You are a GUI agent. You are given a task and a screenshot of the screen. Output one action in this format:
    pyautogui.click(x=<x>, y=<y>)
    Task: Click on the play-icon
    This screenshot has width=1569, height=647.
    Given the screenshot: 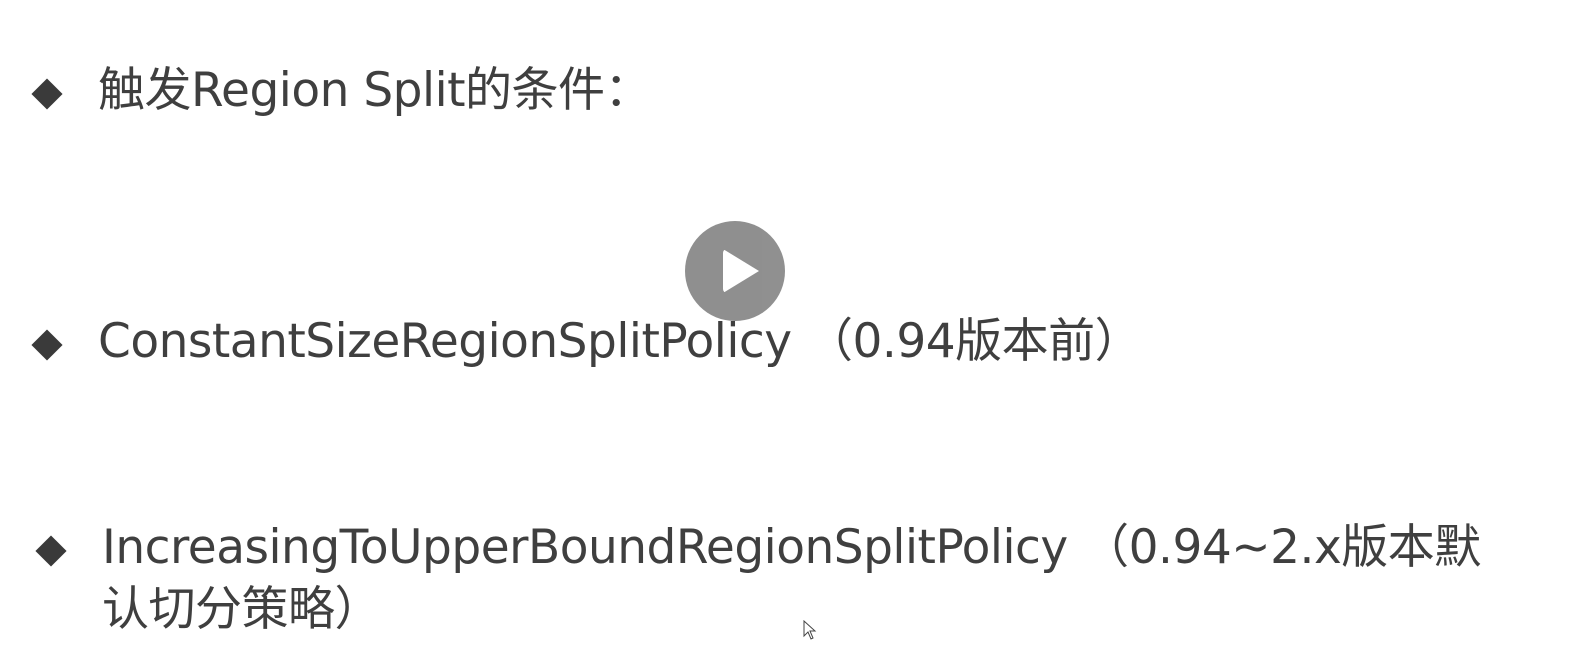 What is the action you would take?
    pyautogui.click(x=741, y=271)
    